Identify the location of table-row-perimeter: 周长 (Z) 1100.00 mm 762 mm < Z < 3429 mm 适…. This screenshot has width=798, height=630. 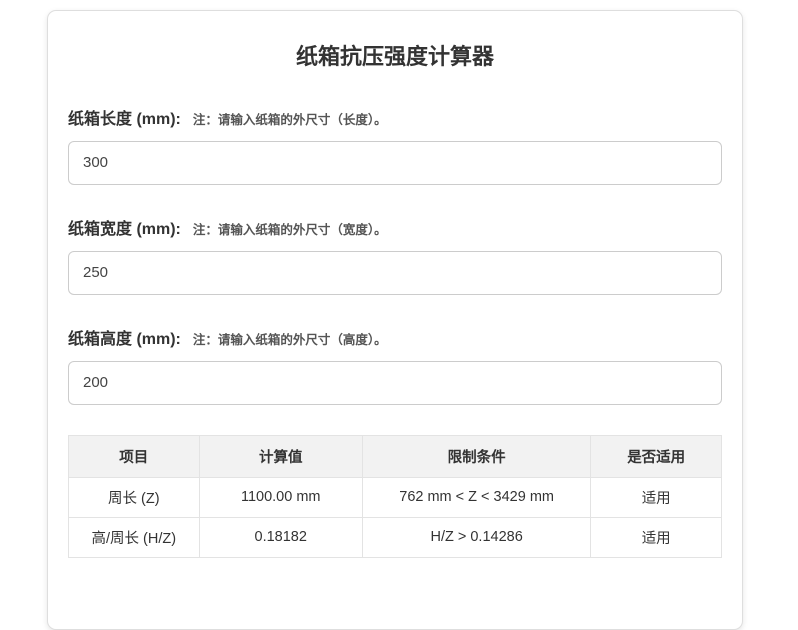
(395, 497).